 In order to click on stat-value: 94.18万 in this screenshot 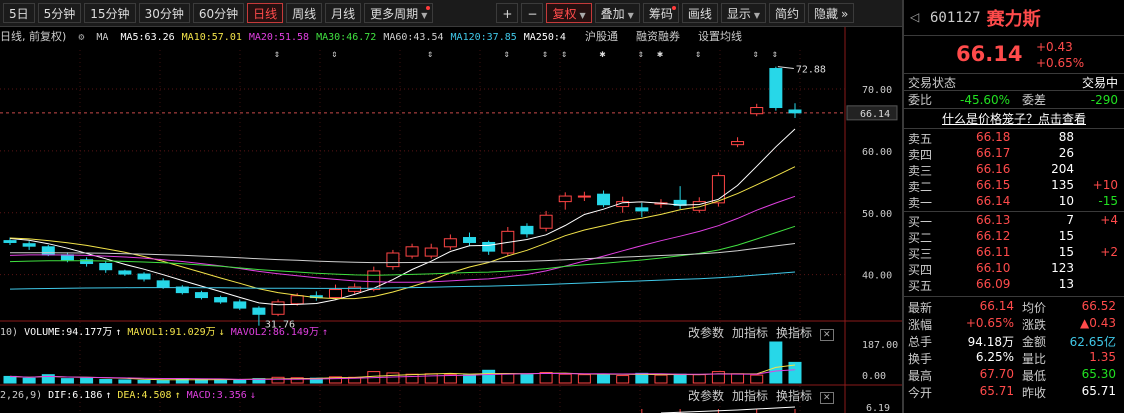, I will do `click(990, 342)`.